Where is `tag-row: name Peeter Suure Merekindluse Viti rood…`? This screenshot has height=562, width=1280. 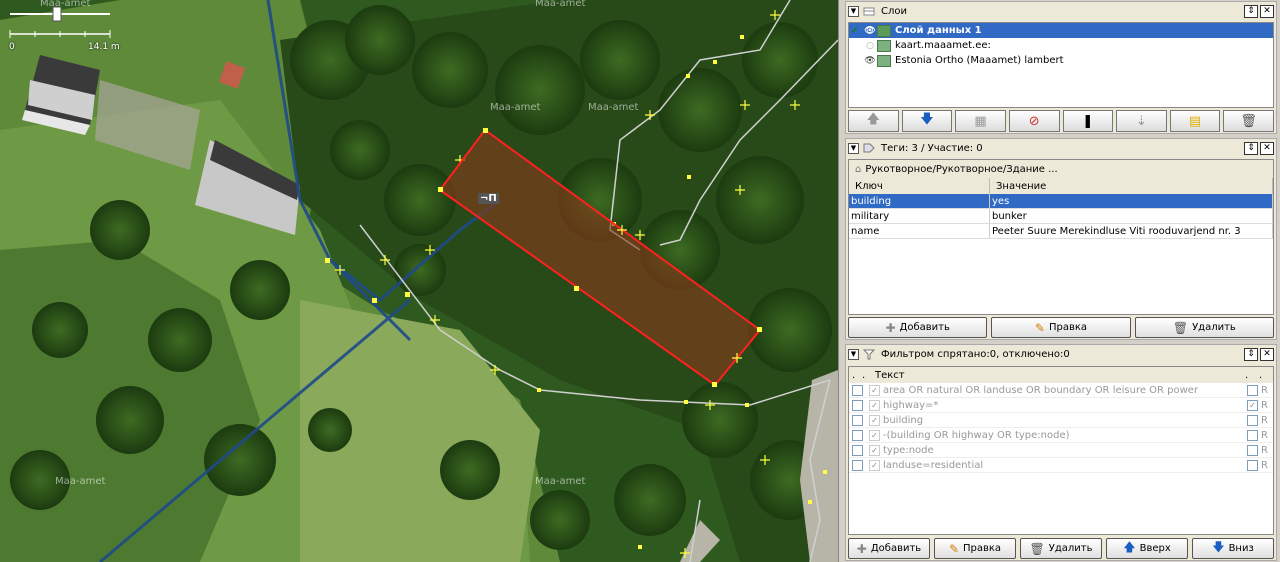 tag-row: name Peeter Suure Merekindluse Viti rood… is located at coordinates (1061, 231).